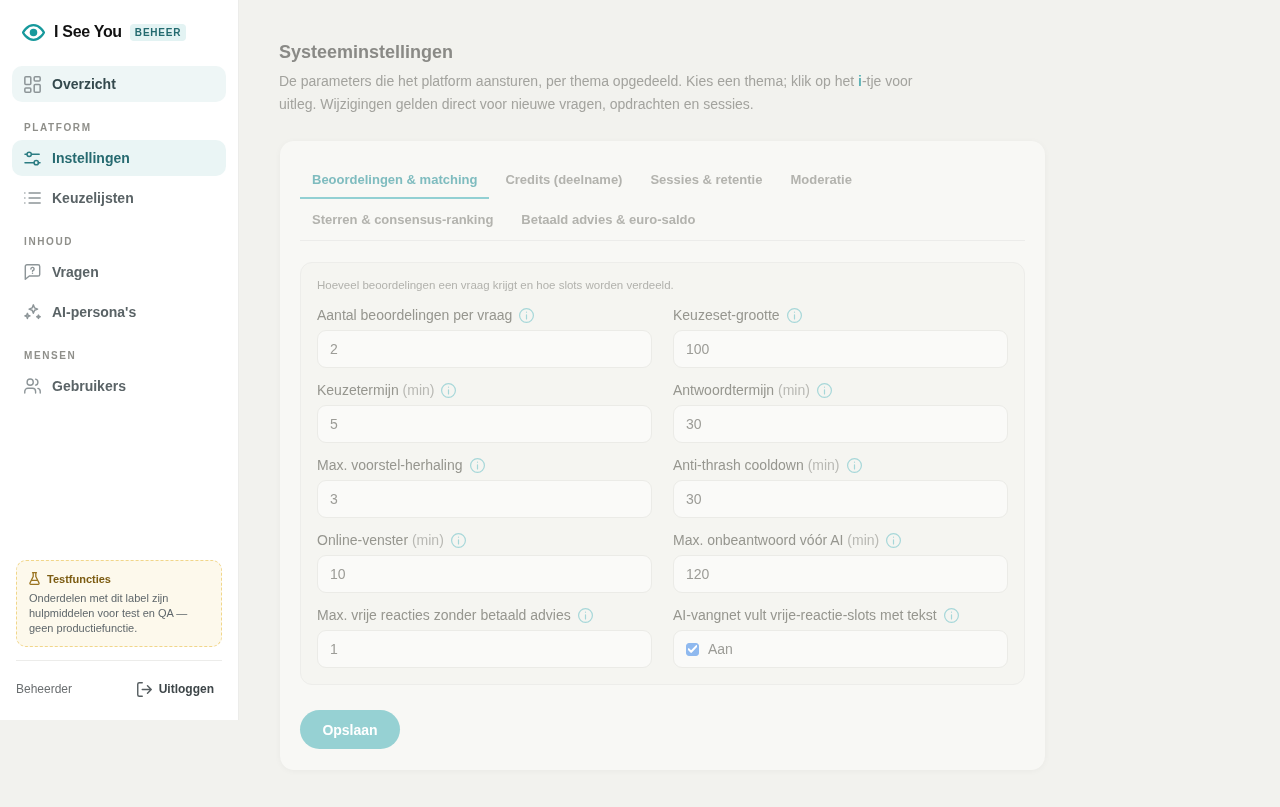 The height and width of the screenshot is (807, 1280). What do you see at coordinates (32, 158) in the screenshot?
I see `sliders-icon` at bounding box center [32, 158].